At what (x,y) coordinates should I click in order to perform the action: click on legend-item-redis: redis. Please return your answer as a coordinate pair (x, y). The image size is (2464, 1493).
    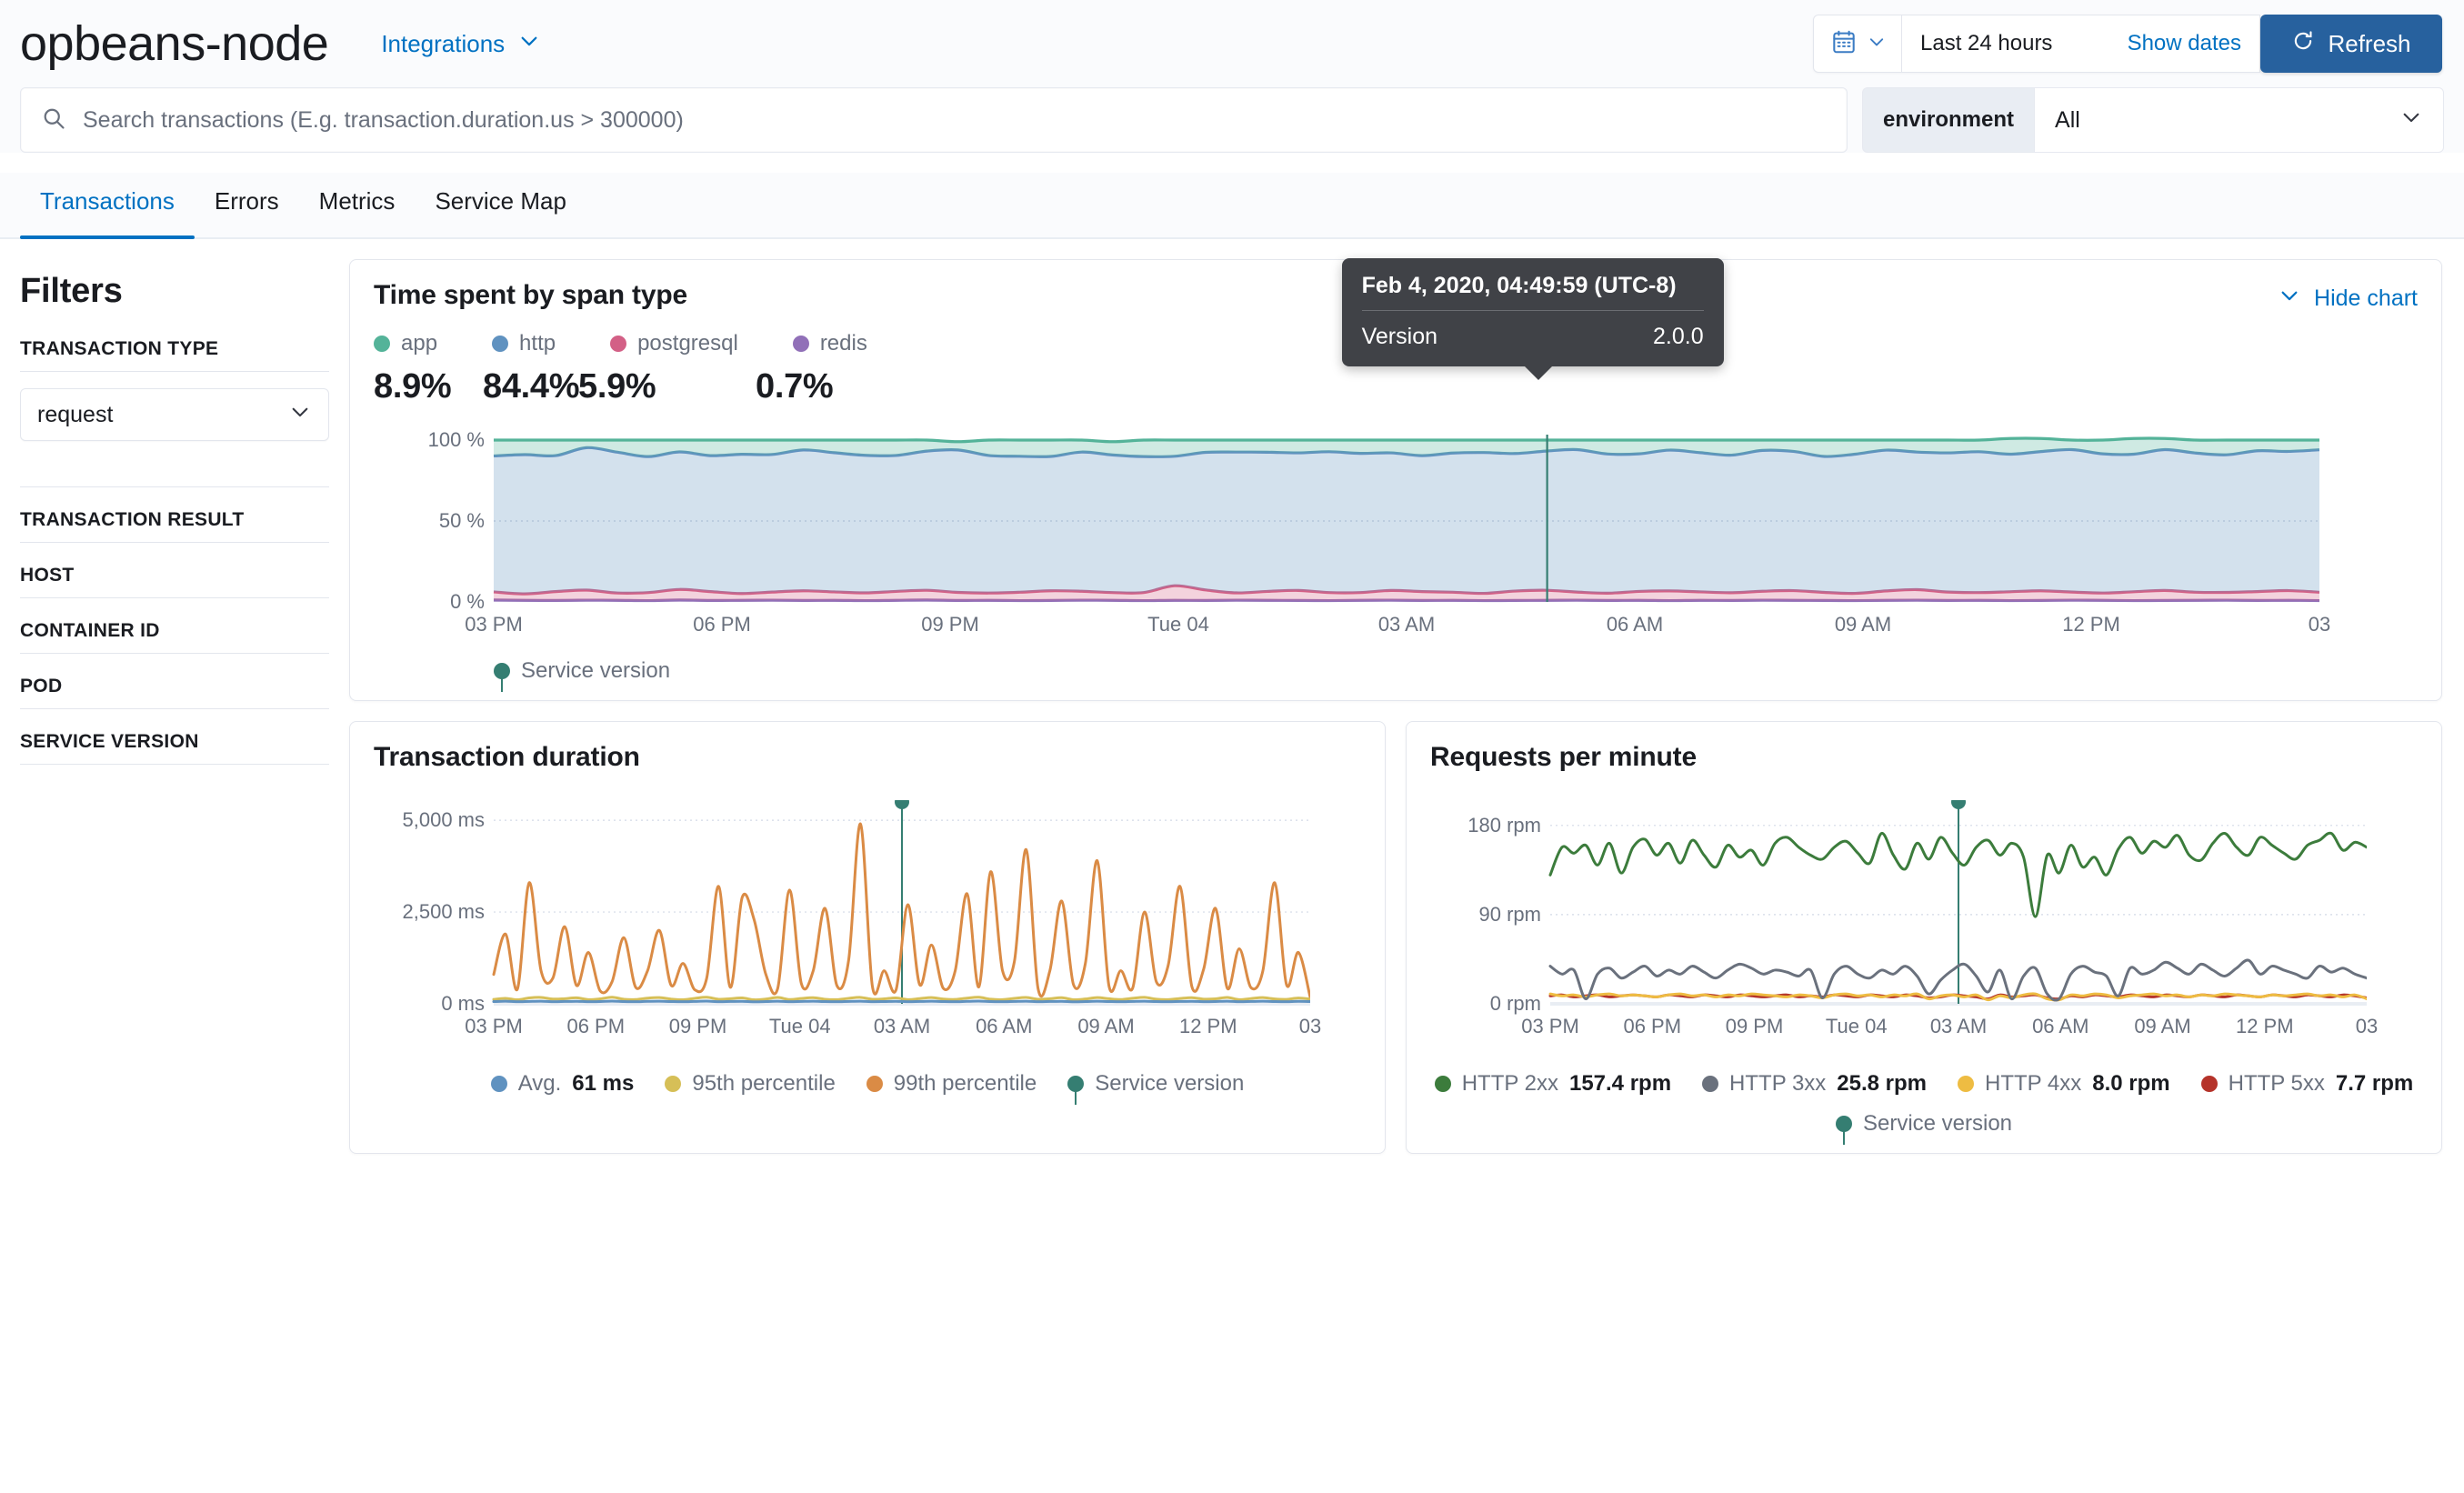
    Looking at the image, I should click on (830, 343).